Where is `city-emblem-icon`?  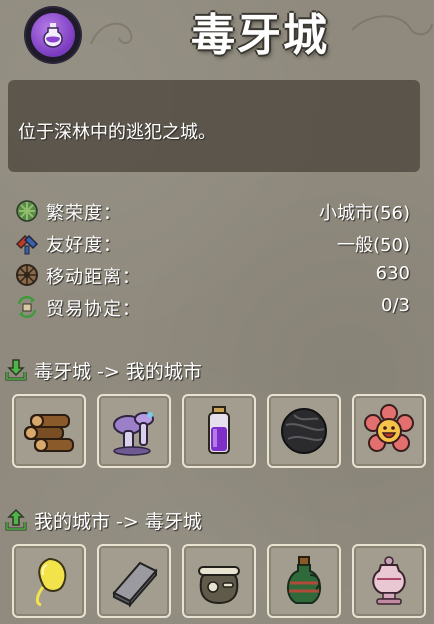 city-emblem-icon is located at coordinates (53, 35).